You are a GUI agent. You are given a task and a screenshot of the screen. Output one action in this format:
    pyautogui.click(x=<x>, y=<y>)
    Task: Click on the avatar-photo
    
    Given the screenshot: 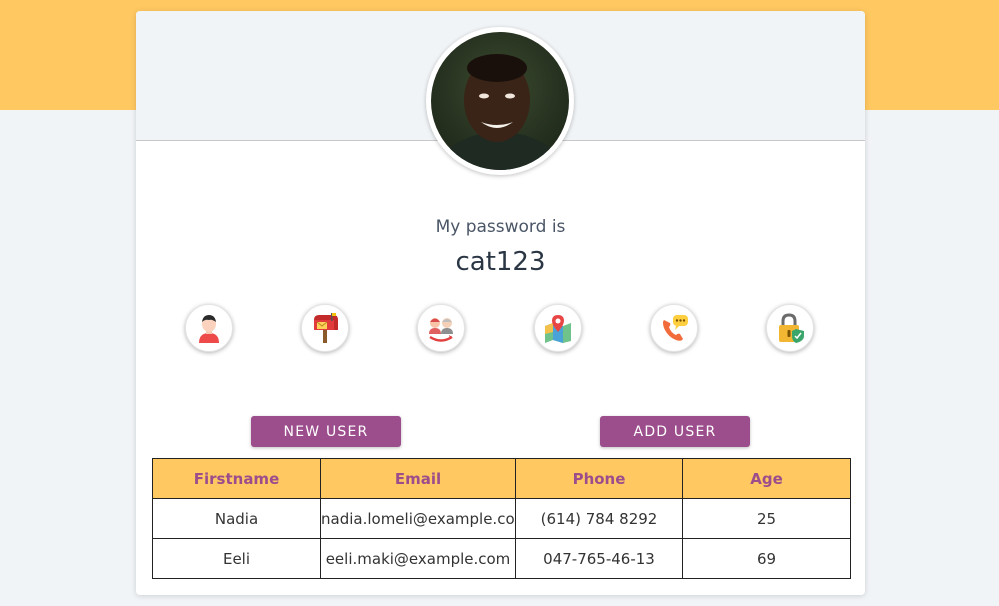 What is the action you would take?
    pyautogui.click(x=500, y=101)
    